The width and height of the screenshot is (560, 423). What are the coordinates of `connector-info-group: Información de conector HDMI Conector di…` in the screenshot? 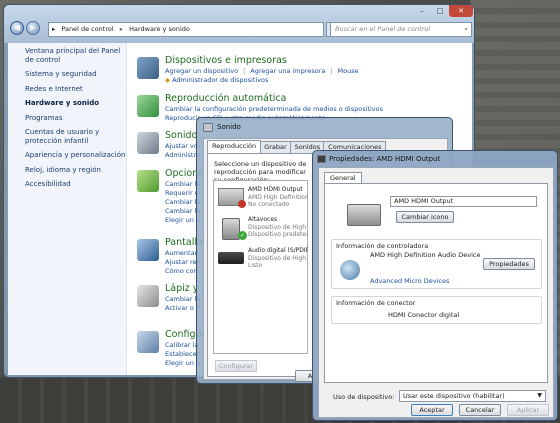 It's located at (436, 310).